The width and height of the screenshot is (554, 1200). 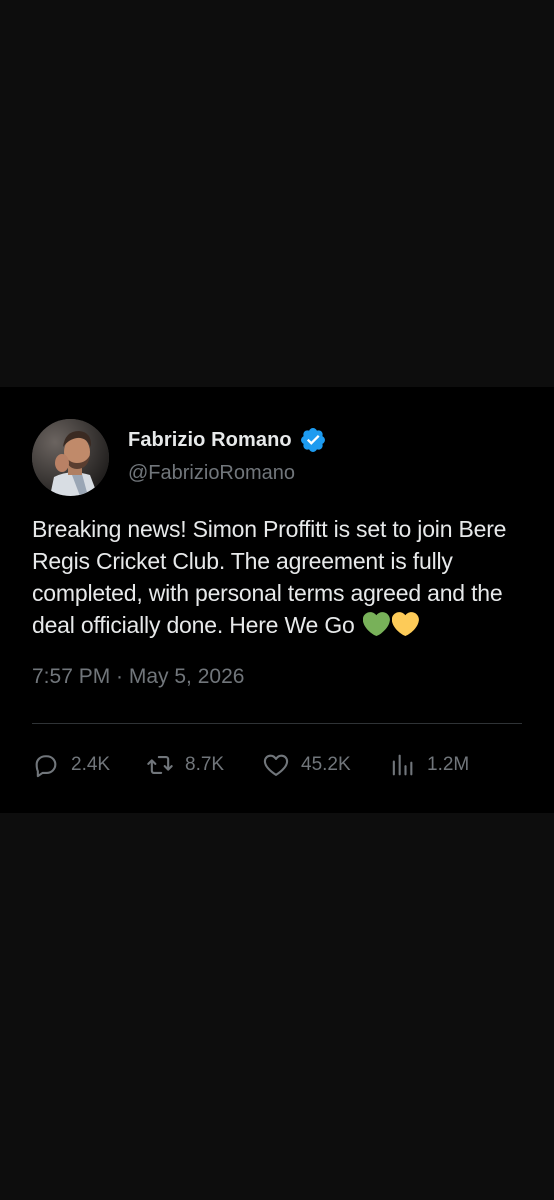 I want to click on reply-button: 2.4K, so click(x=71, y=765).